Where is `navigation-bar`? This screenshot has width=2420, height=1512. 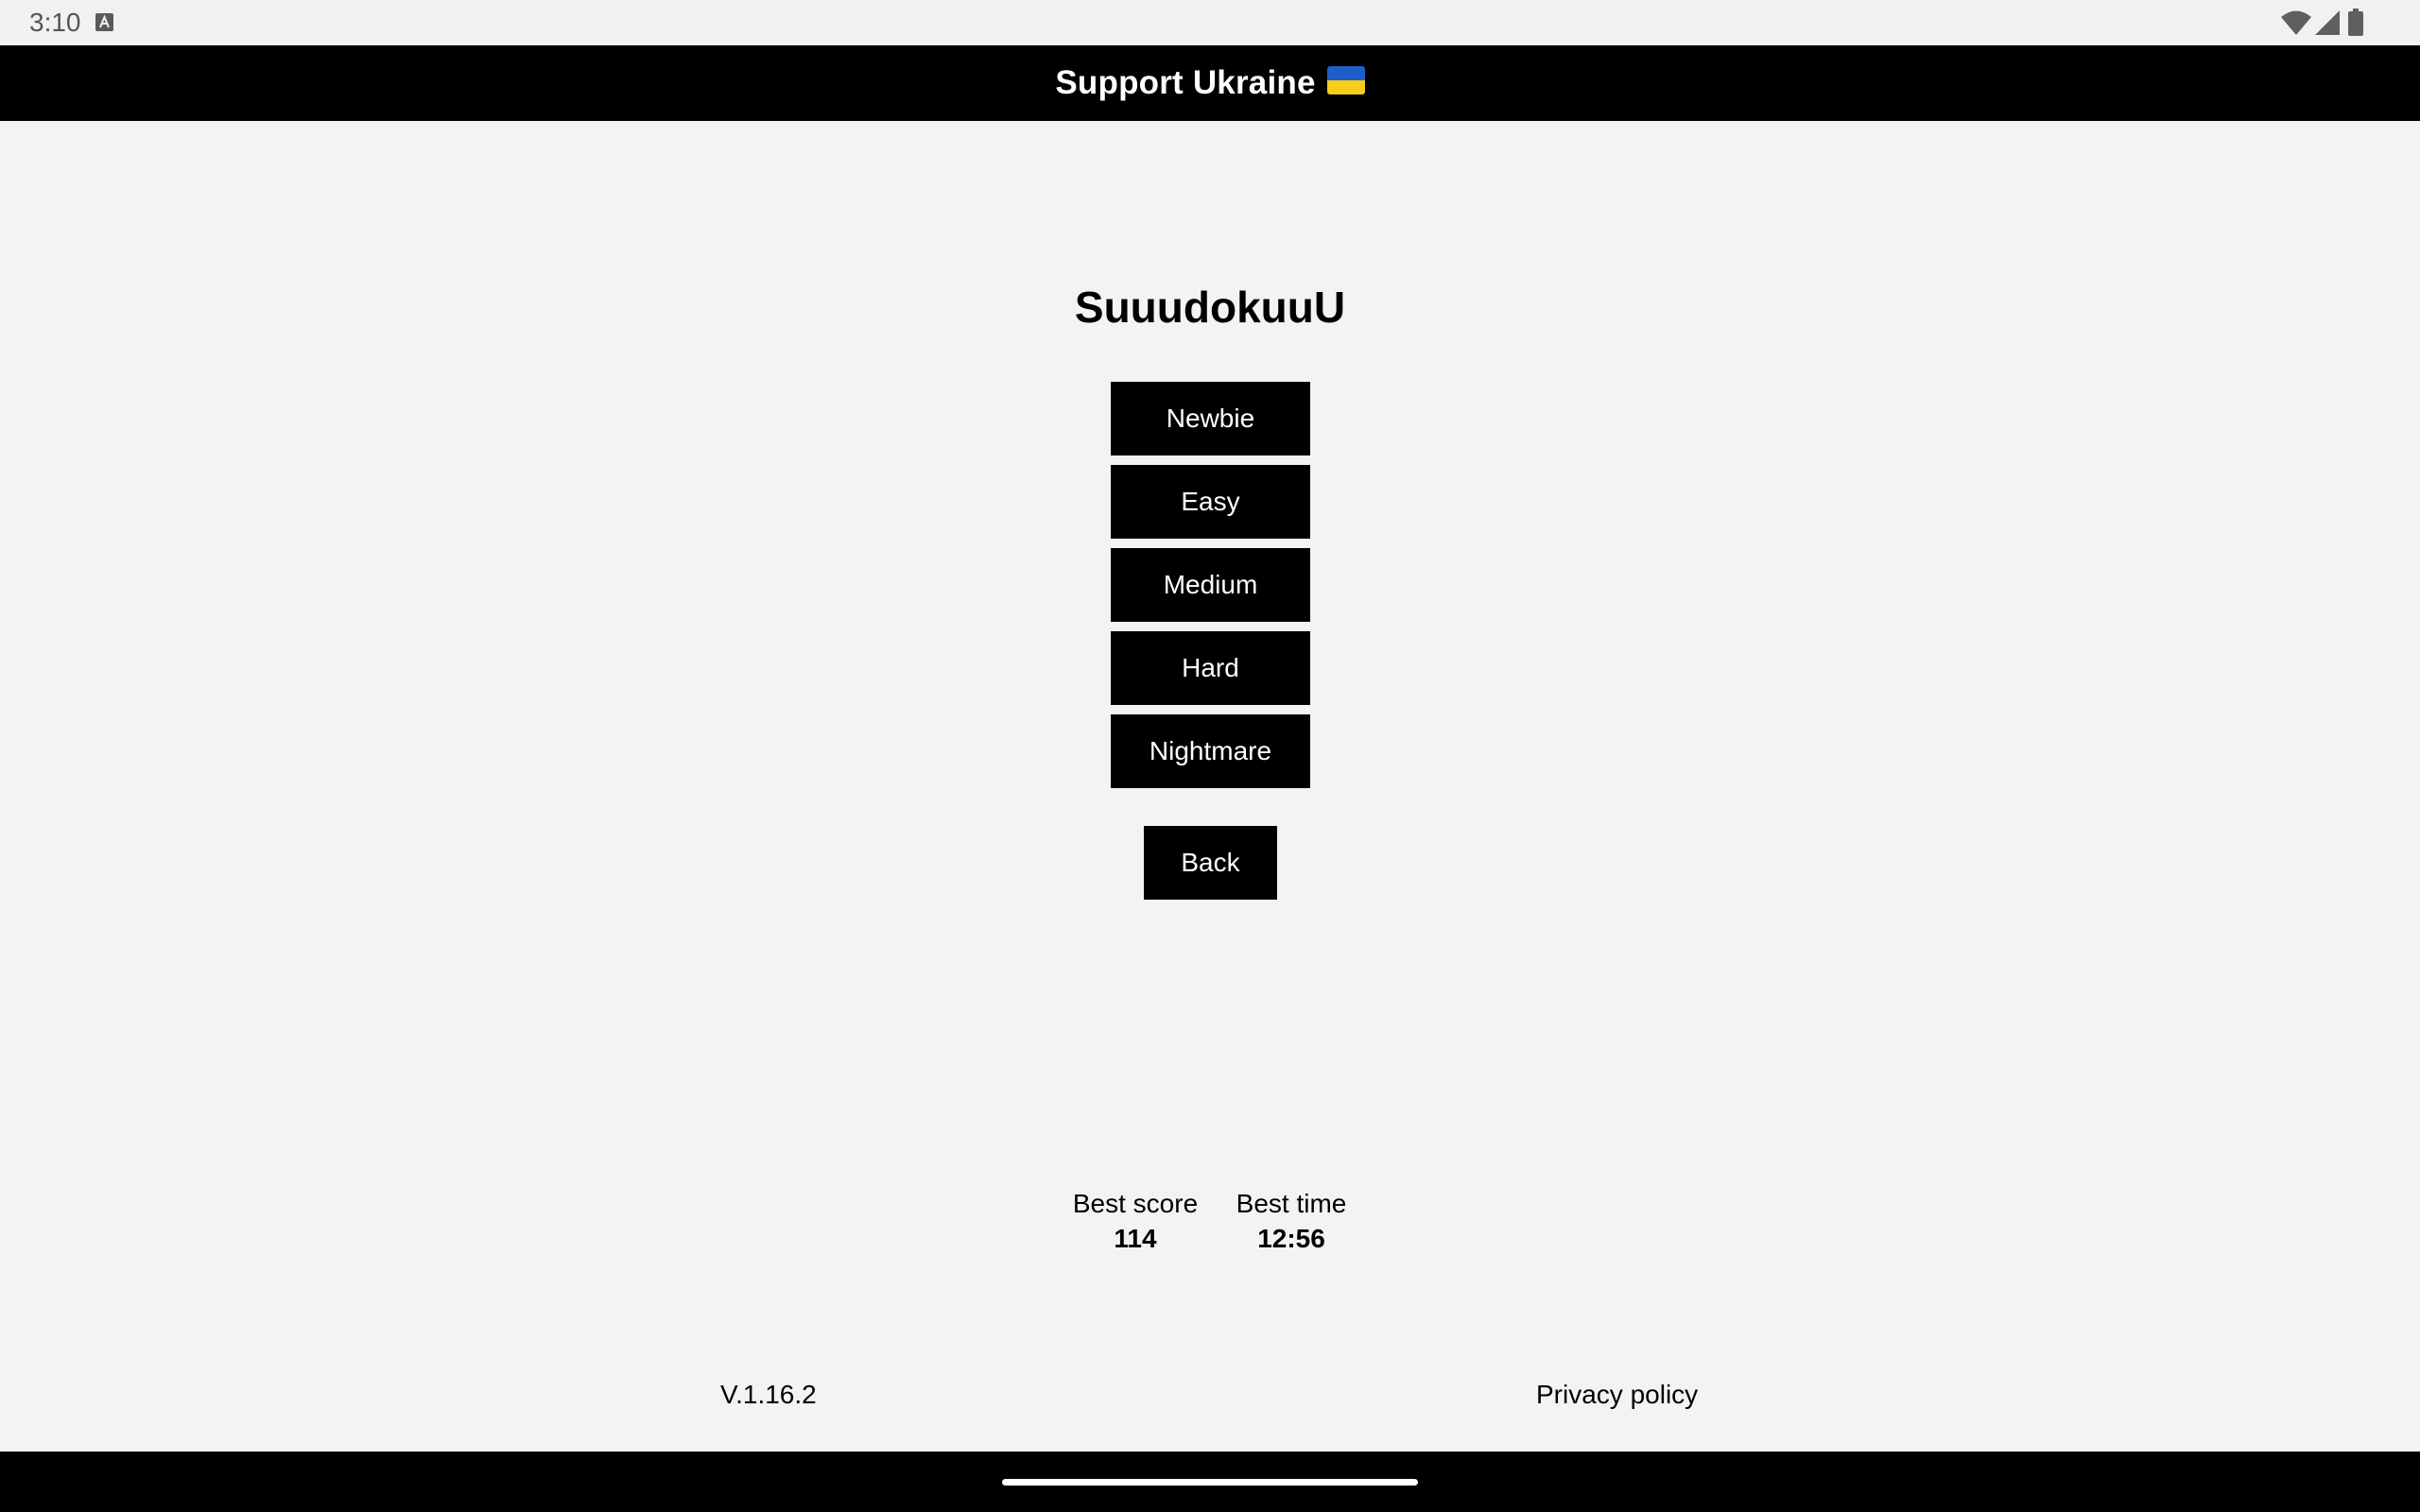 navigation-bar is located at coordinates (1210, 1482).